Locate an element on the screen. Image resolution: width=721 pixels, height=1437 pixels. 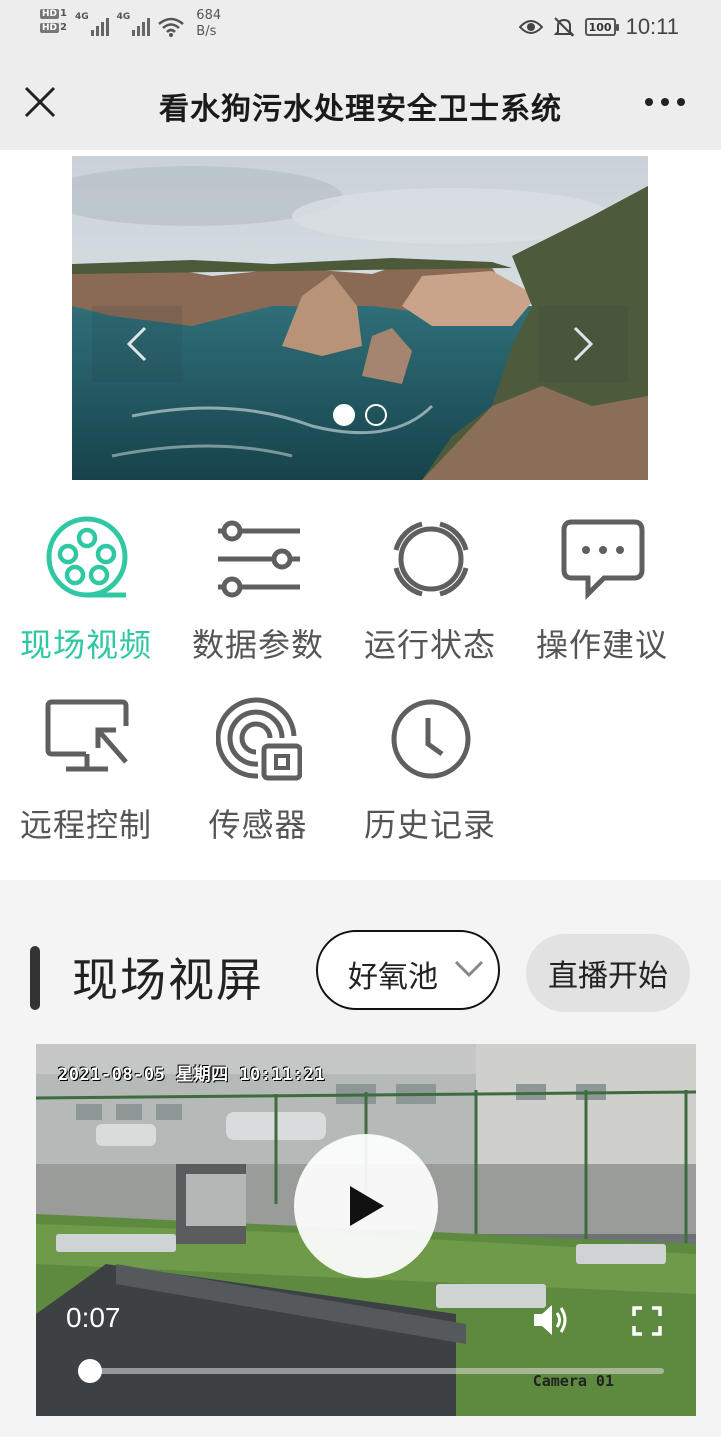
wifi-icon is located at coordinates (171, 27).